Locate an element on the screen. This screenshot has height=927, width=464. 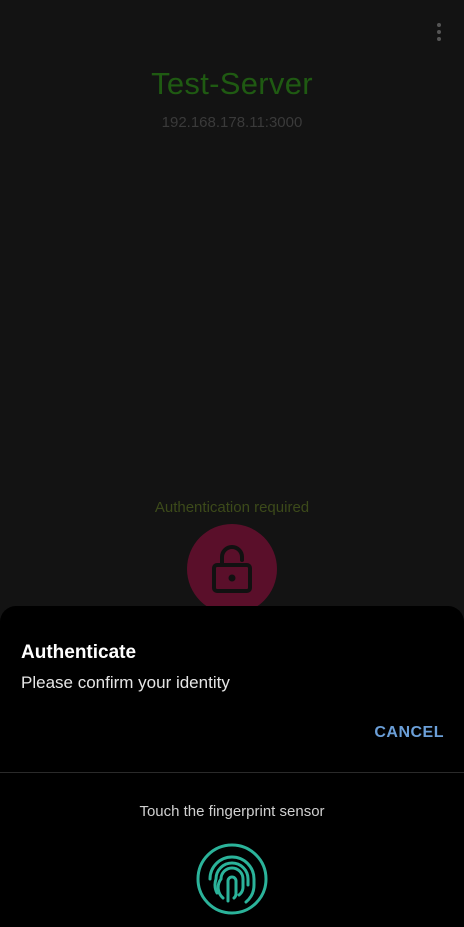
fingerprint-hint: Touch the fingerprint sensor is located at coordinates (232, 811).